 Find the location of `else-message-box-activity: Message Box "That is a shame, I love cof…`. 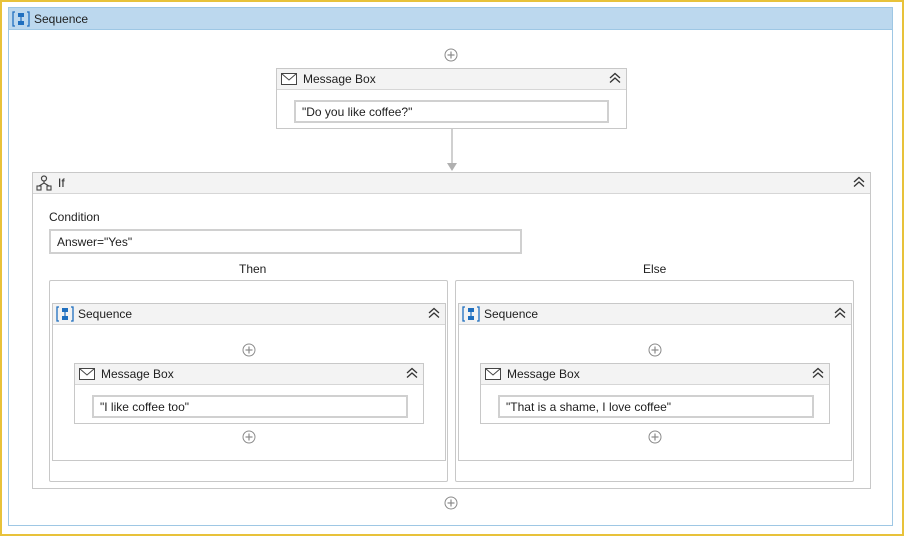

else-message-box-activity: Message Box "That is a shame, I love cof… is located at coordinates (655, 393).